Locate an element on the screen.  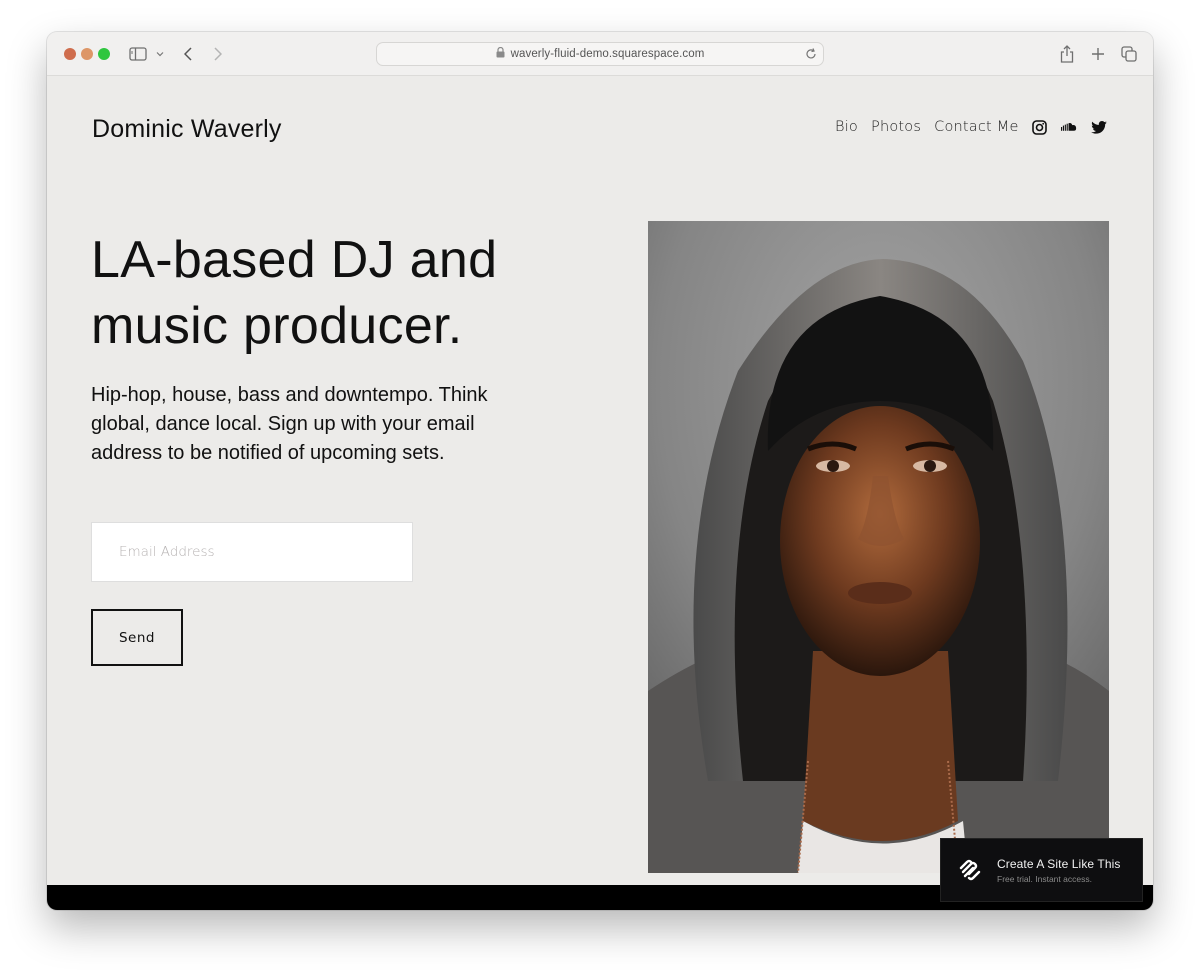
share-icon is located at coordinates (1067, 54).